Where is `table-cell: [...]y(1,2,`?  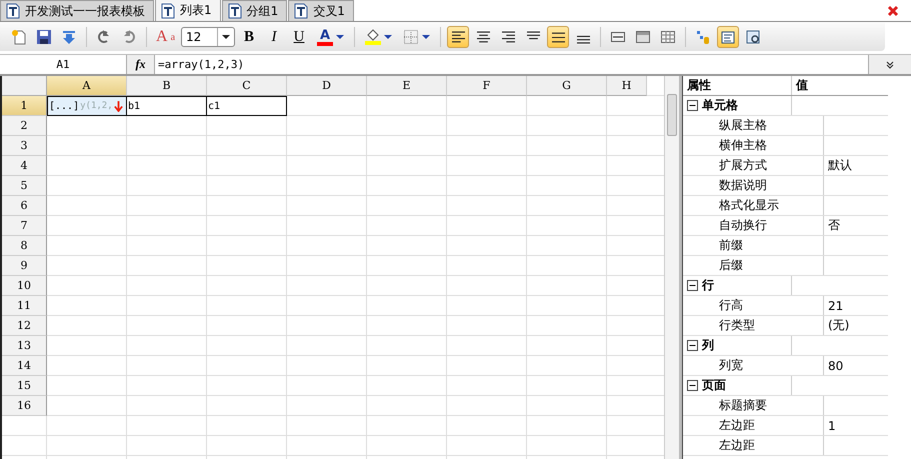 table-cell: [...]y(1,2, is located at coordinates (87, 106).